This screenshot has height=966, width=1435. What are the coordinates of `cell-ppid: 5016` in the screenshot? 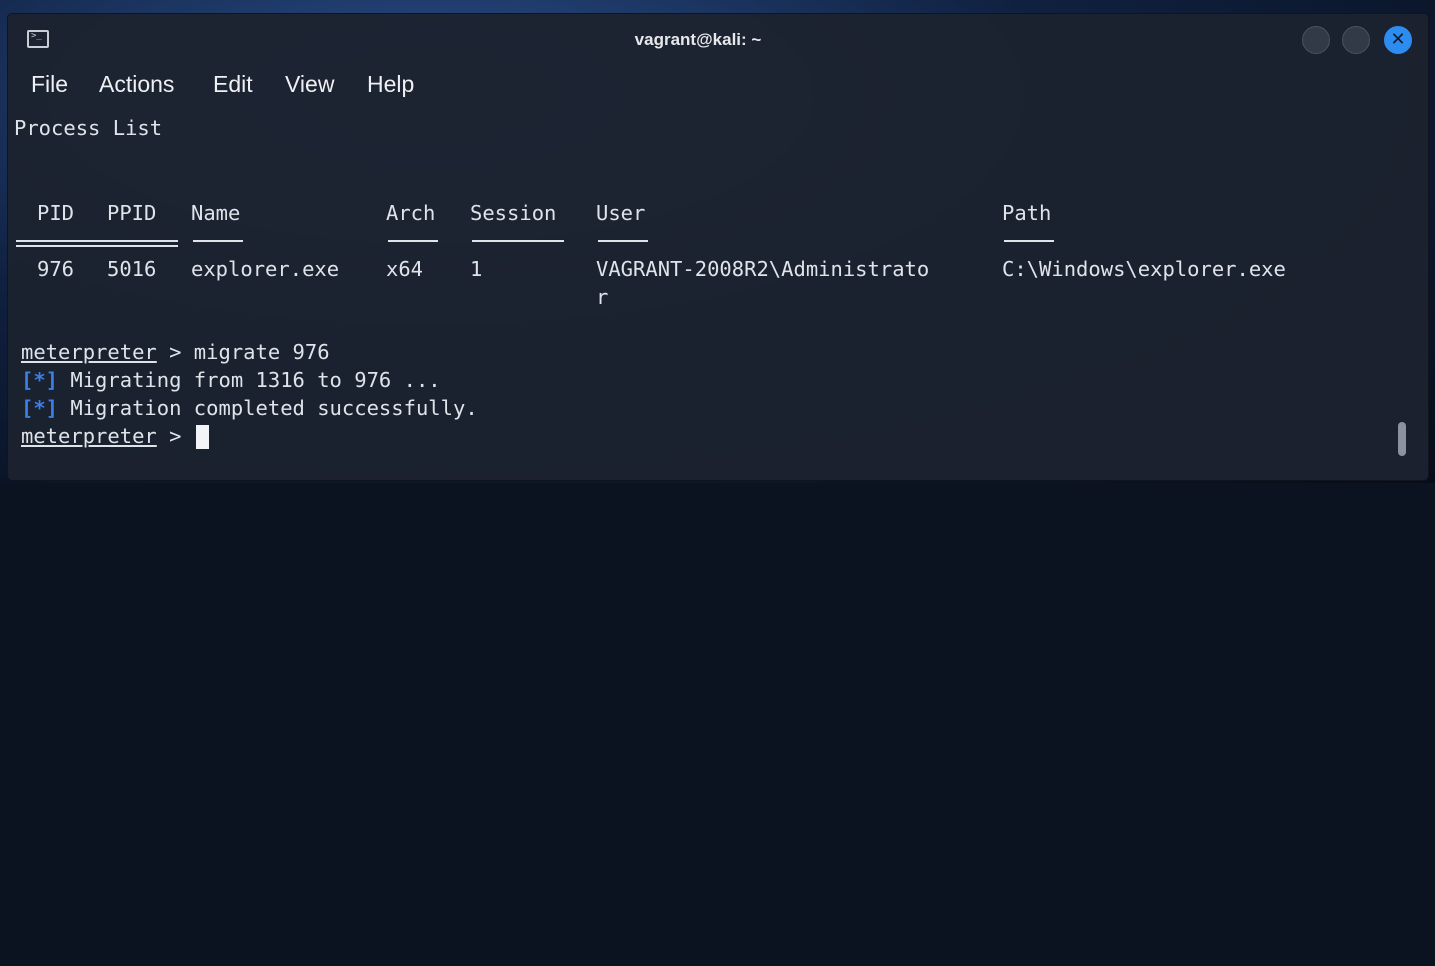 It's located at (132, 269).